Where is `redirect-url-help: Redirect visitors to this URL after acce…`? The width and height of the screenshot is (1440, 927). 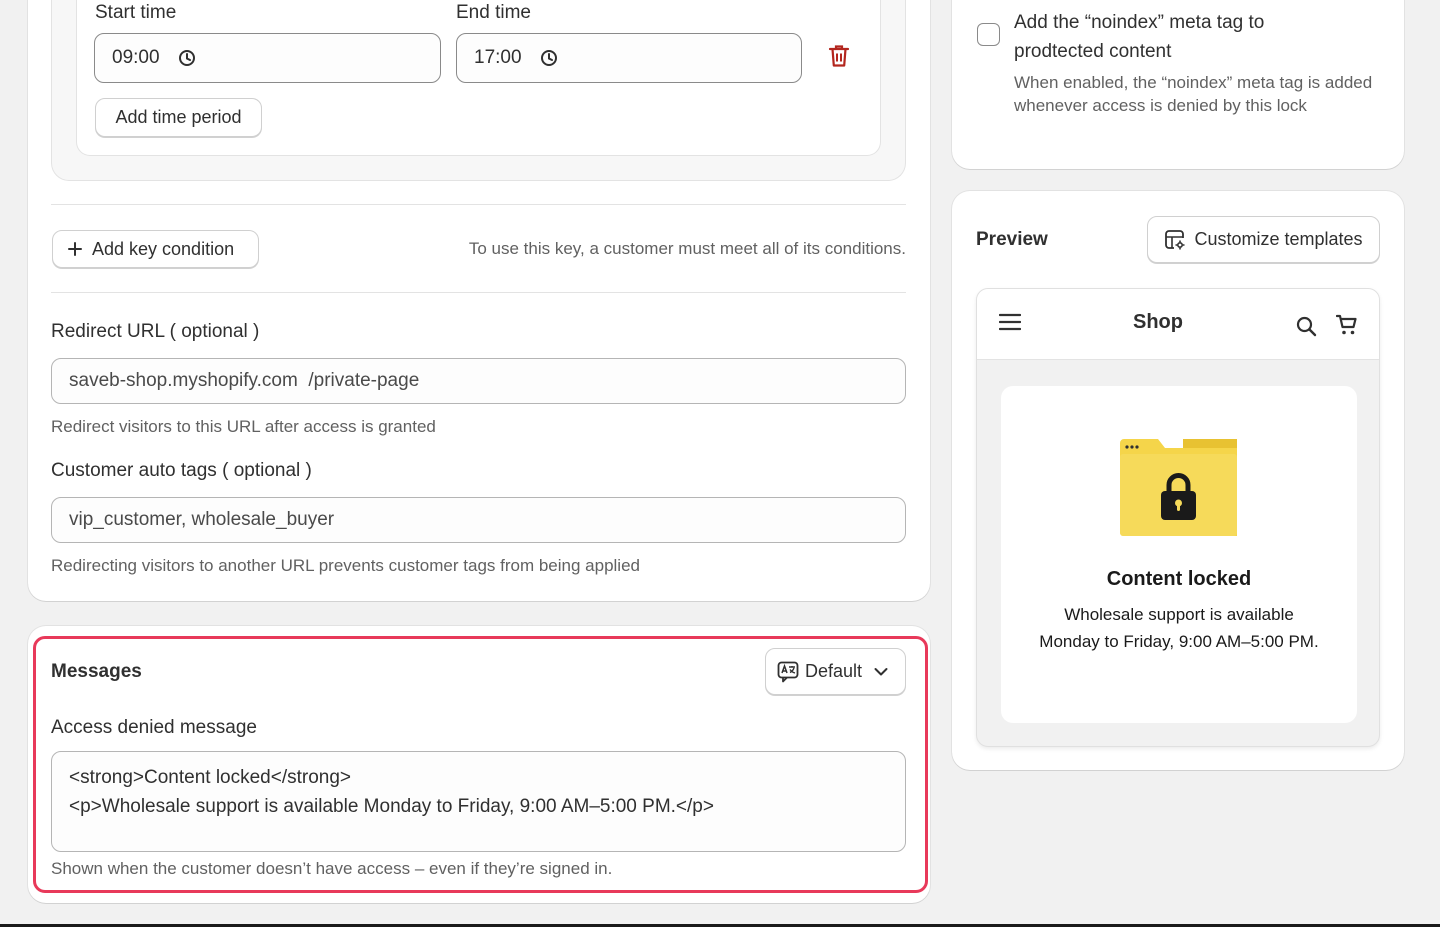 redirect-url-help: Redirect visitors to this URL after acce… is located at coordinates (243, 426).